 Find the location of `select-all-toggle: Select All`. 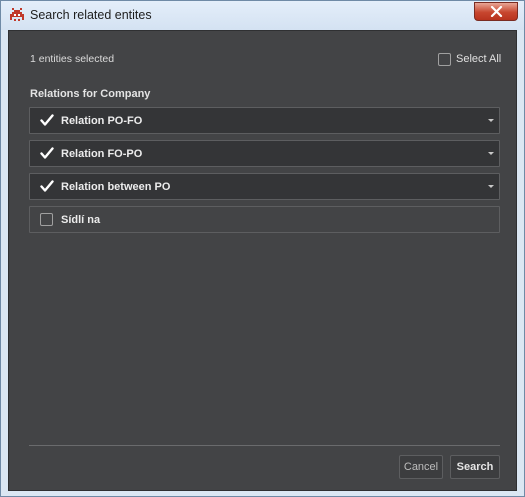

select-all-toggle: Select All is located at coordinates (469, 59).